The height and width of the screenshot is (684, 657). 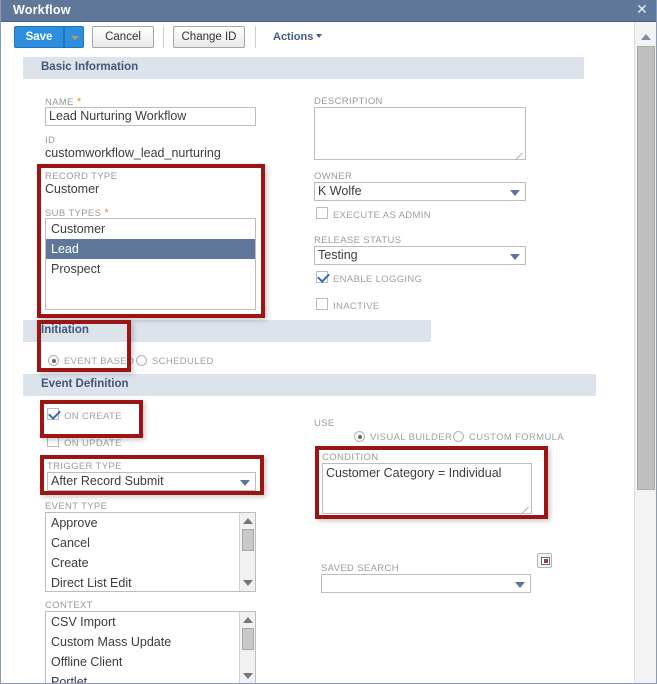 I want to click on execute-as-admin-label: EXECUTE AS ADMIN, so click(x=382, y=215).